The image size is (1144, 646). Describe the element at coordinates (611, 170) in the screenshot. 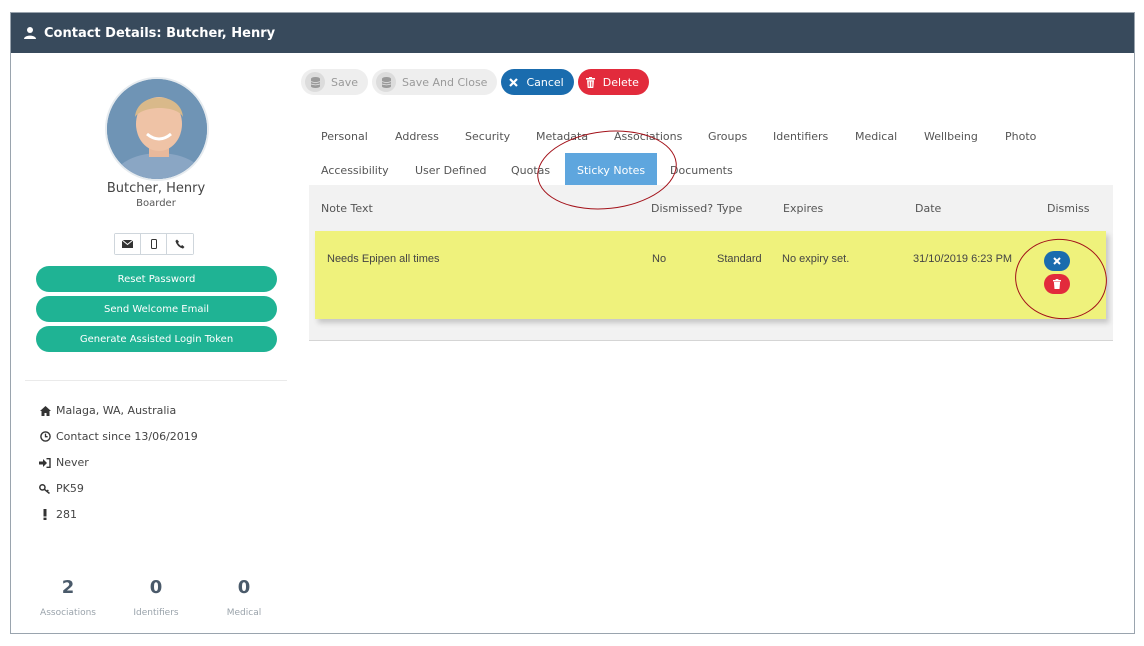

I see `tab-sticky-notes: Sticky Notes` at that location.